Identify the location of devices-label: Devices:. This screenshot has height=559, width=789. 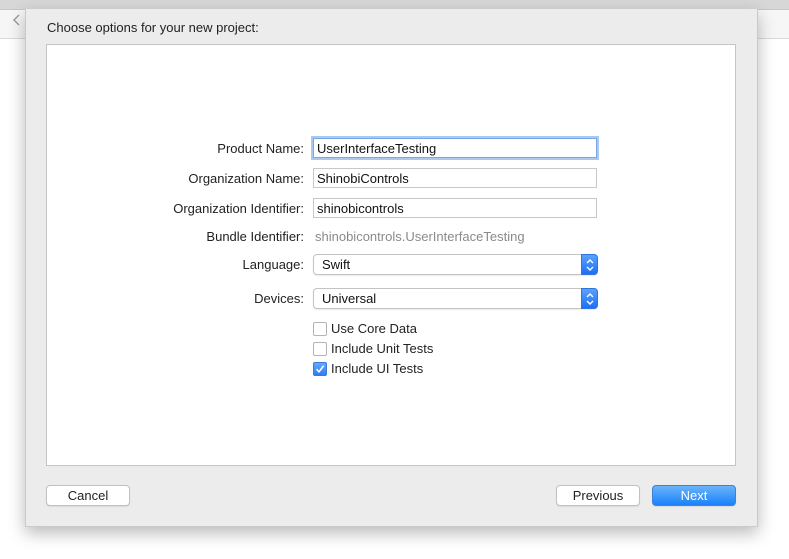
(279, 298).